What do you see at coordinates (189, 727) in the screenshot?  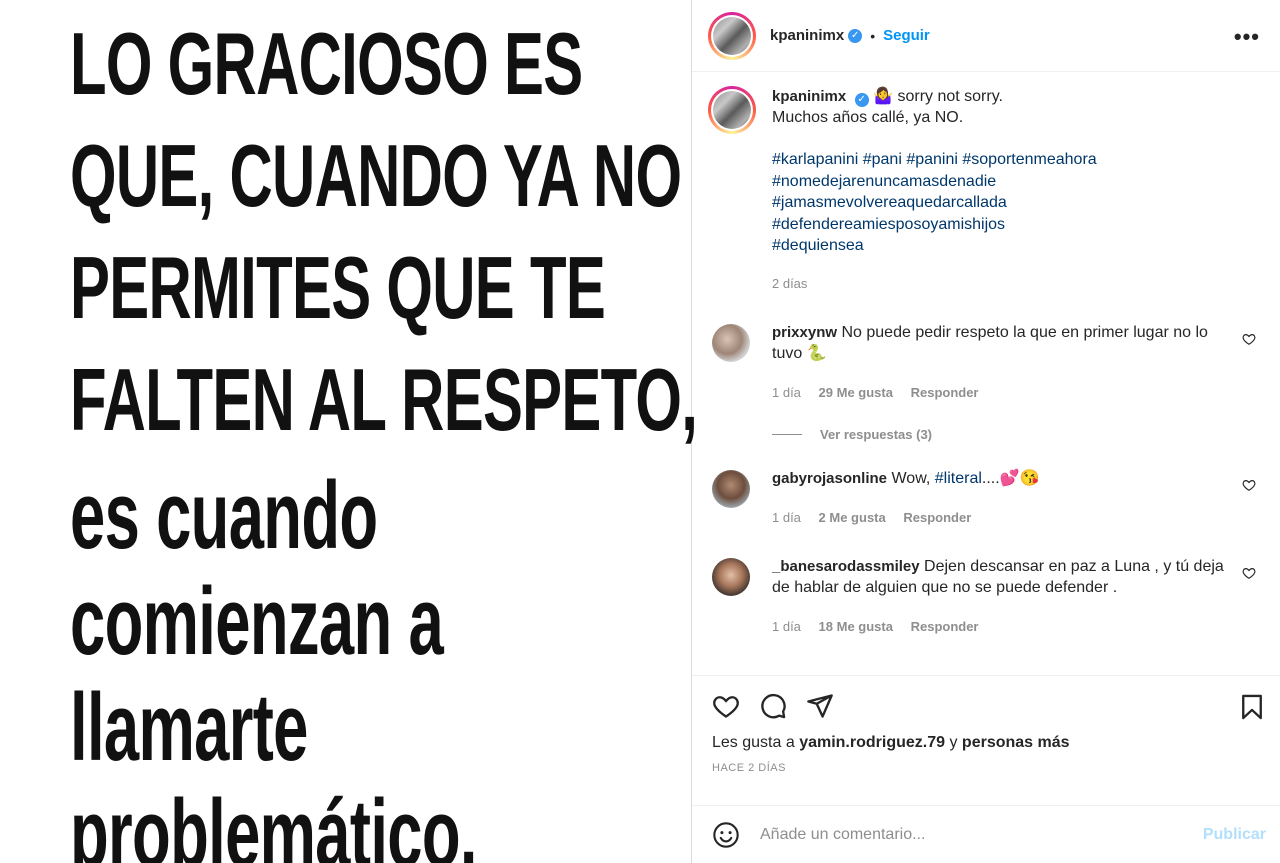 I see `meme-line: llamarte` at bounding box center [189, 727].